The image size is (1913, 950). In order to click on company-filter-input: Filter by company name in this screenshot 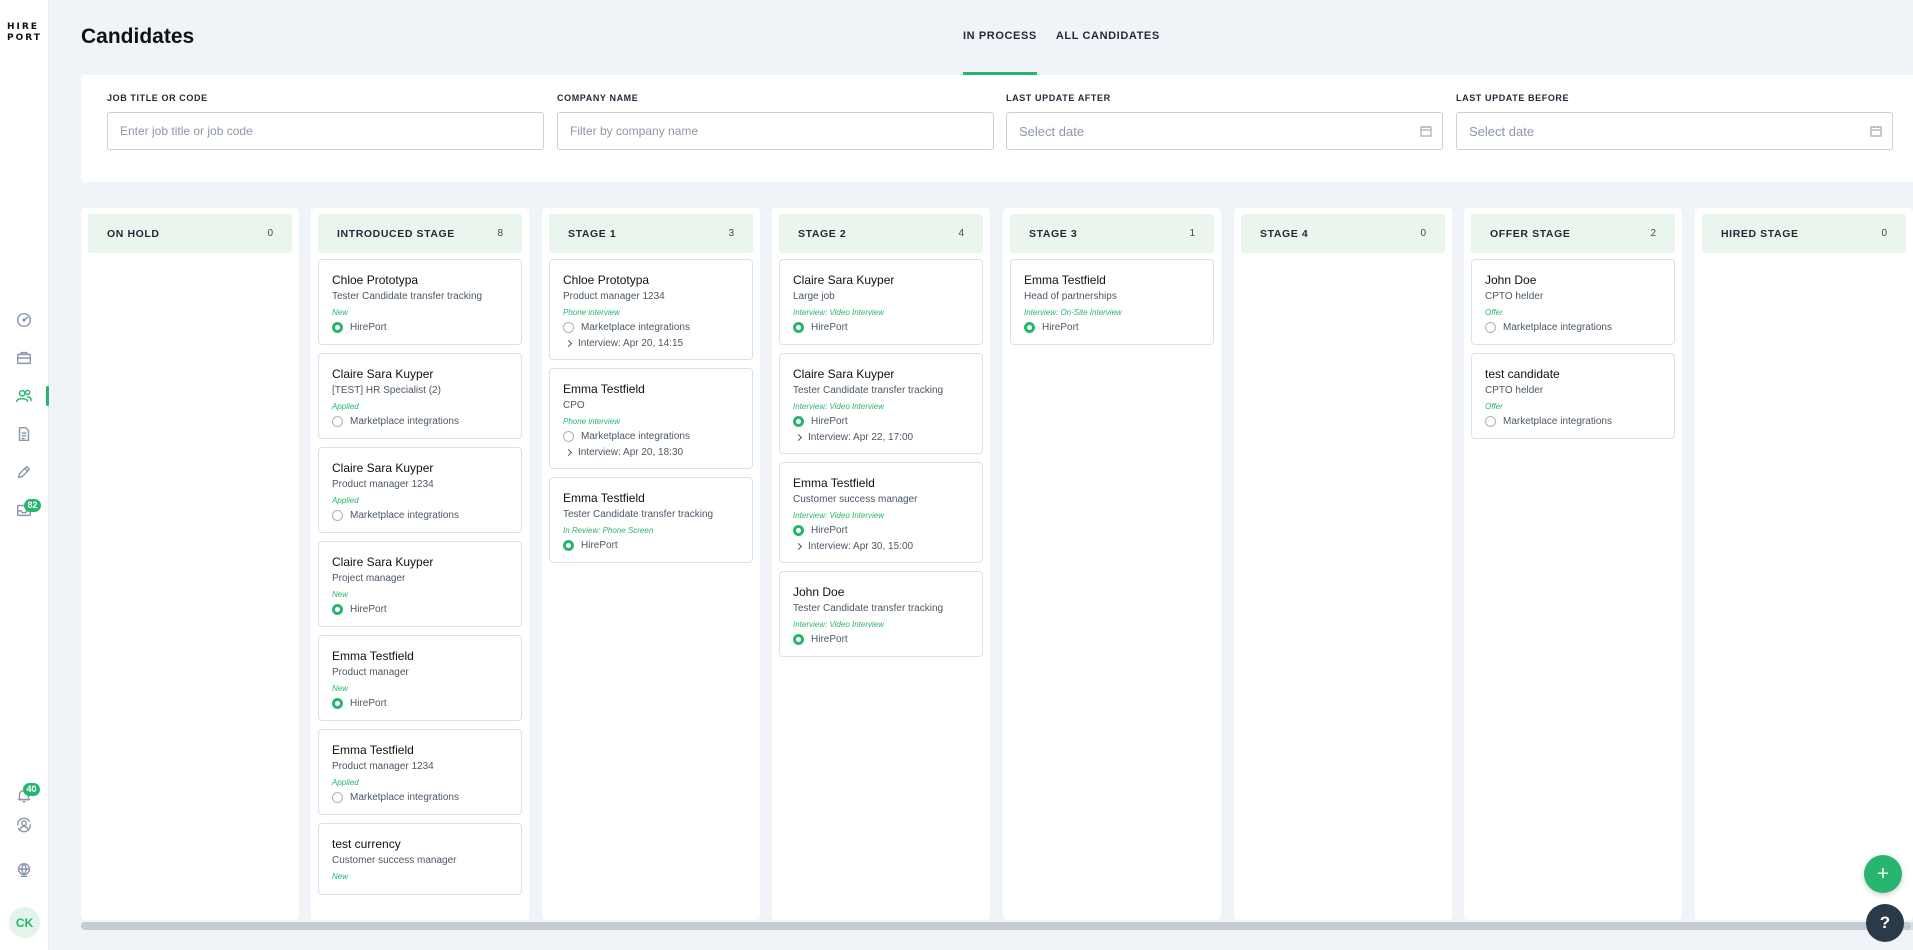, I will do `click(775, 131)`.